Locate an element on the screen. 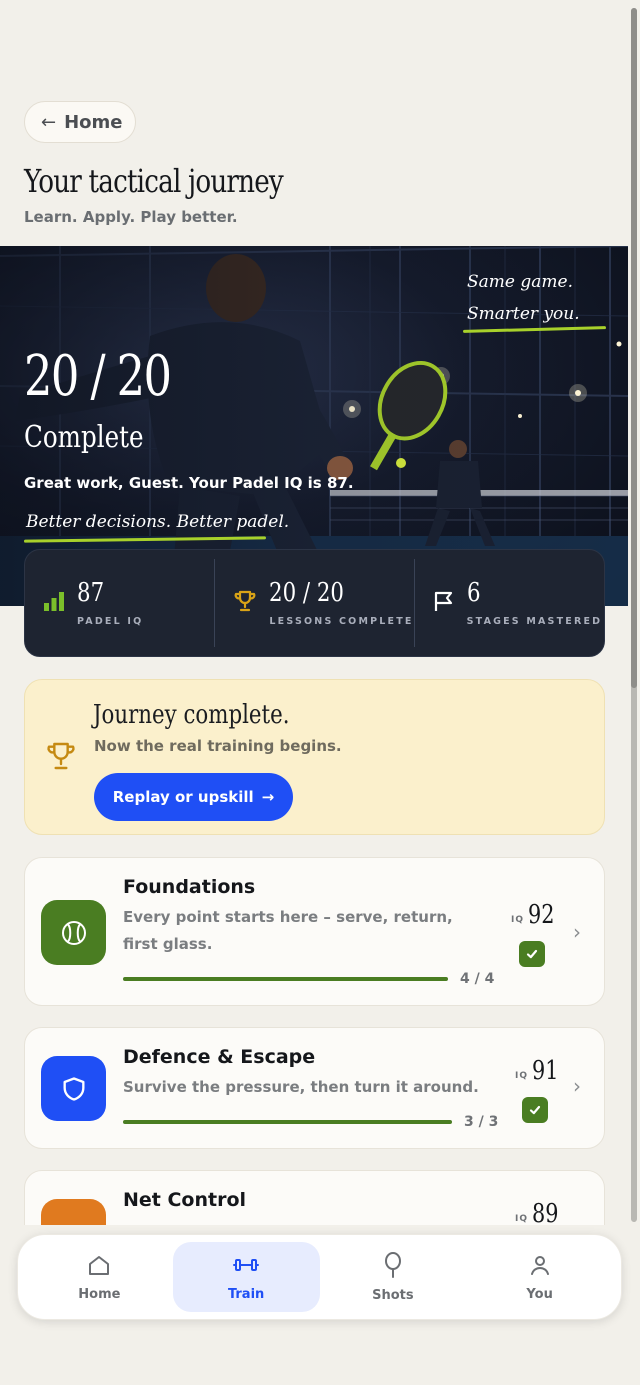 The width and height of the screenshot is (640, 1385). back-home-button: ← Home is located at coordinates (80, 122).